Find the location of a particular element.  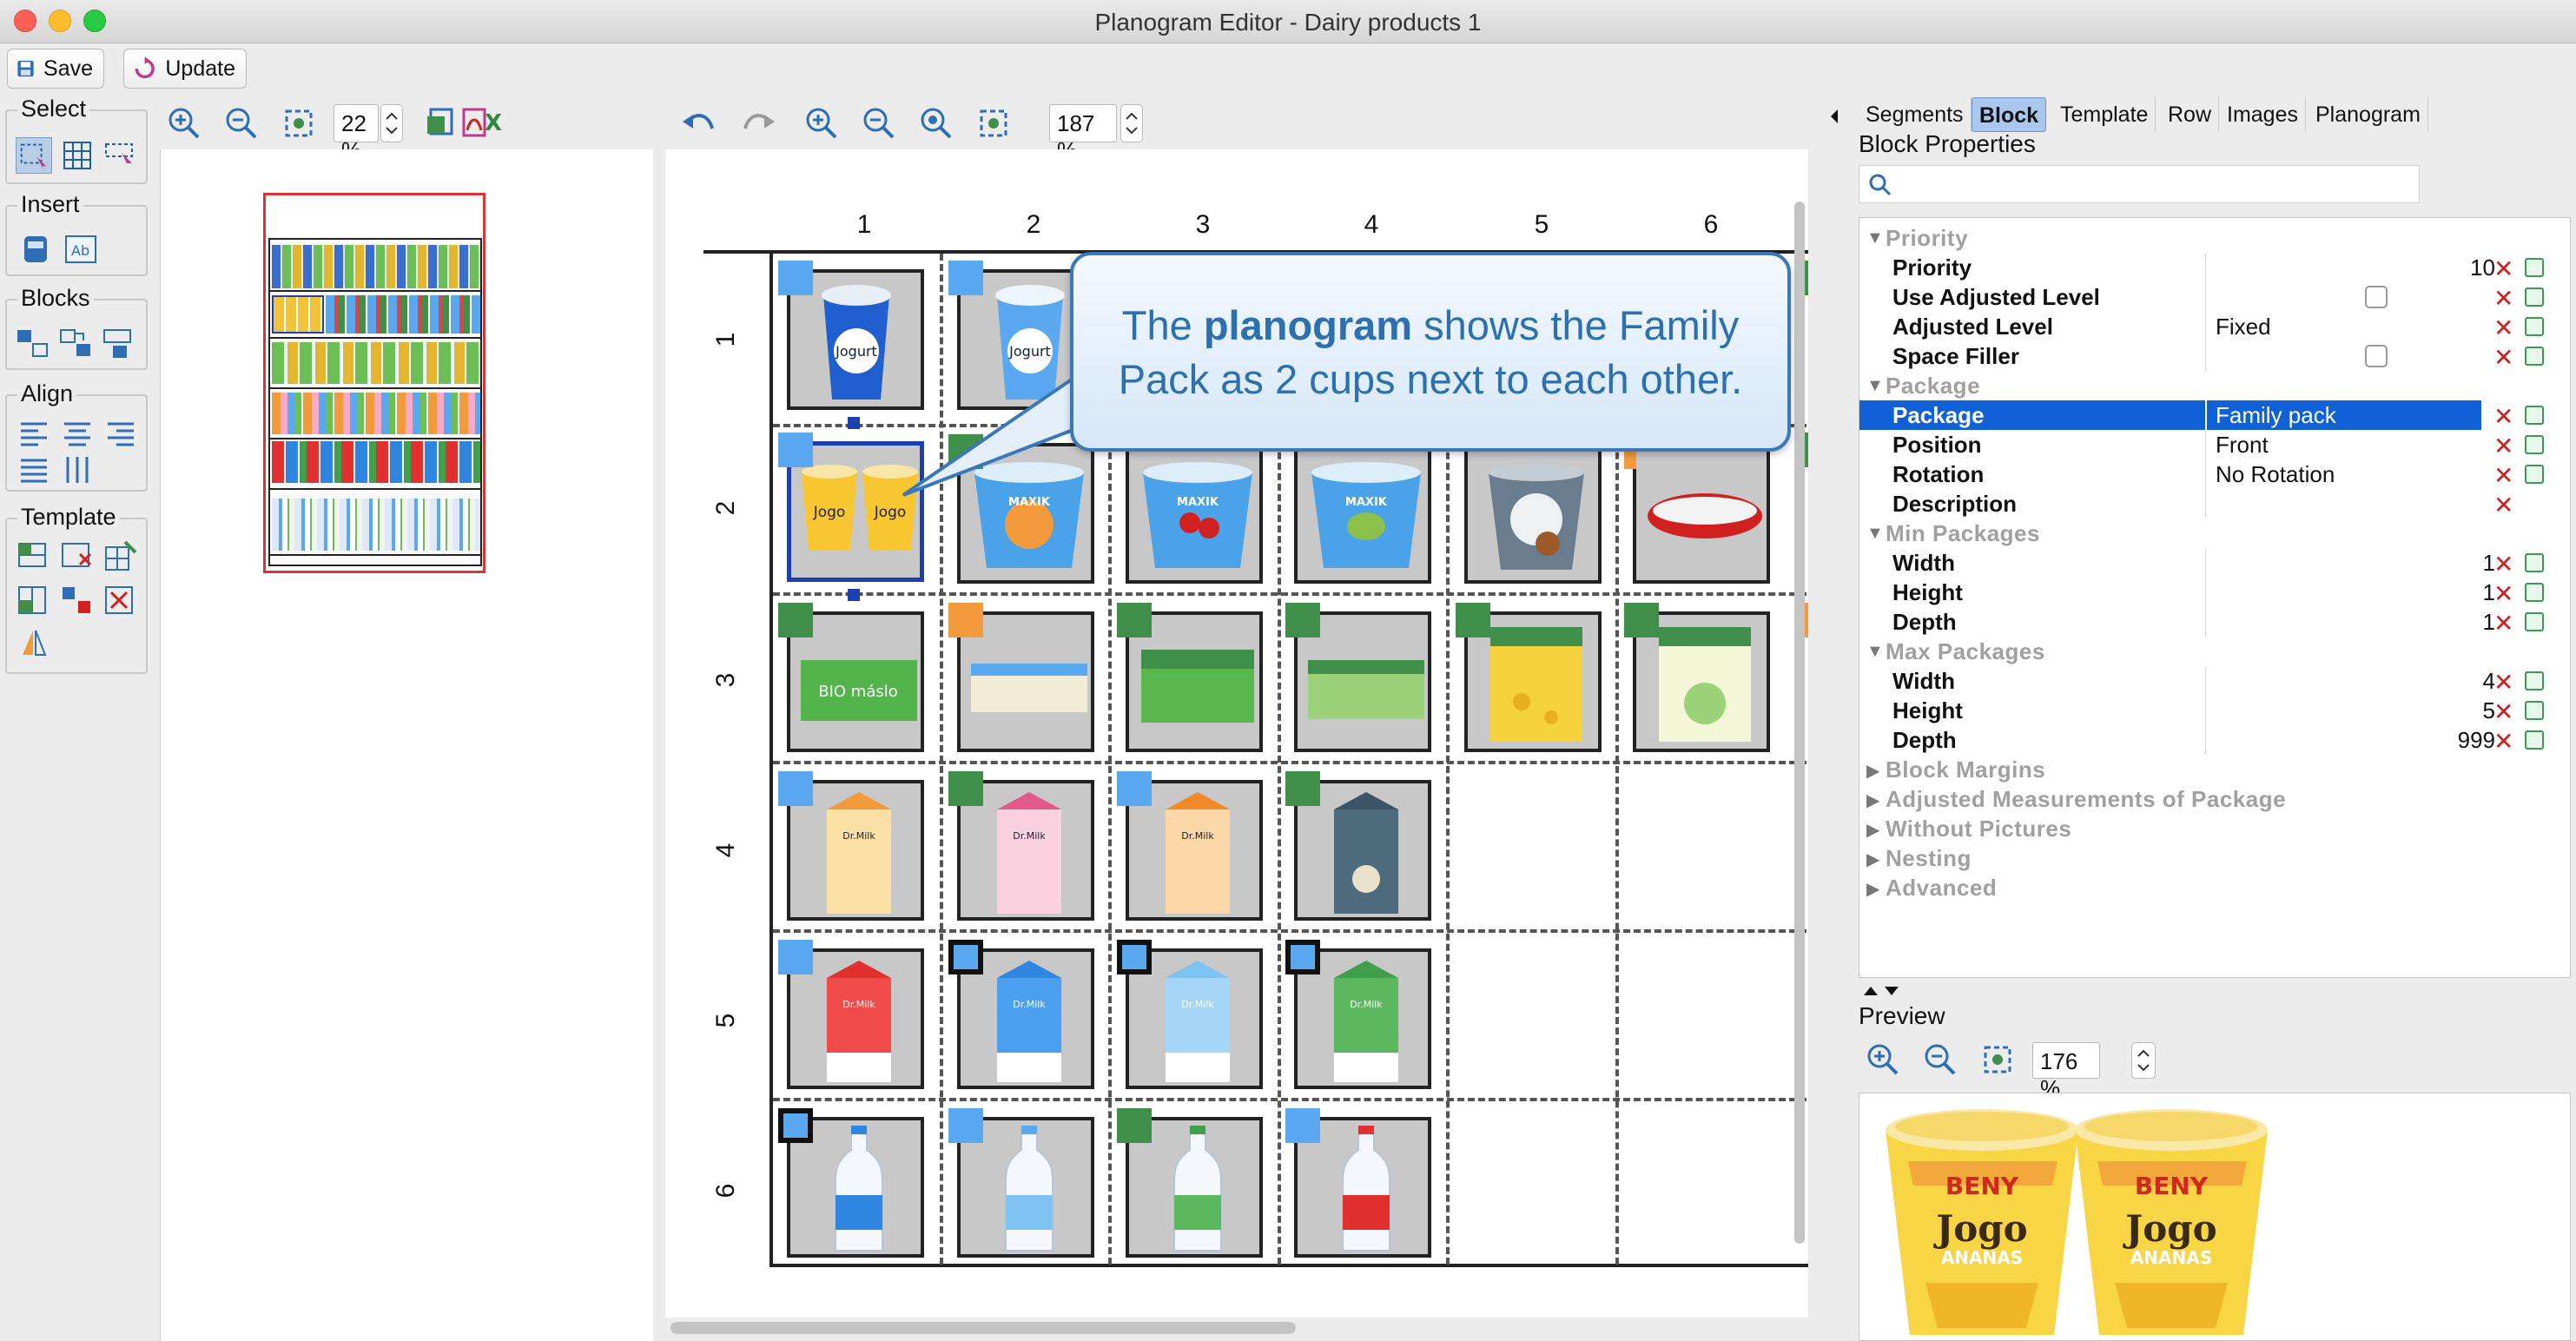

overview-zoom-field: 22 % is located at coordinates (356, 133).